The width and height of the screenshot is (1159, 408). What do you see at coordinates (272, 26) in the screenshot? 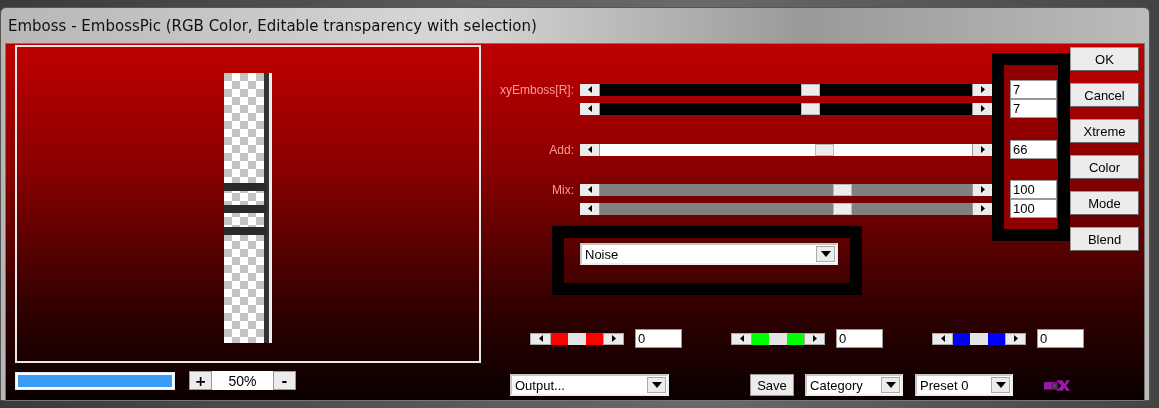
I see `window-title: Emboss - EmbossPic (RGB Color, Editable transparency with selection)` at bounding box center [272, 26].